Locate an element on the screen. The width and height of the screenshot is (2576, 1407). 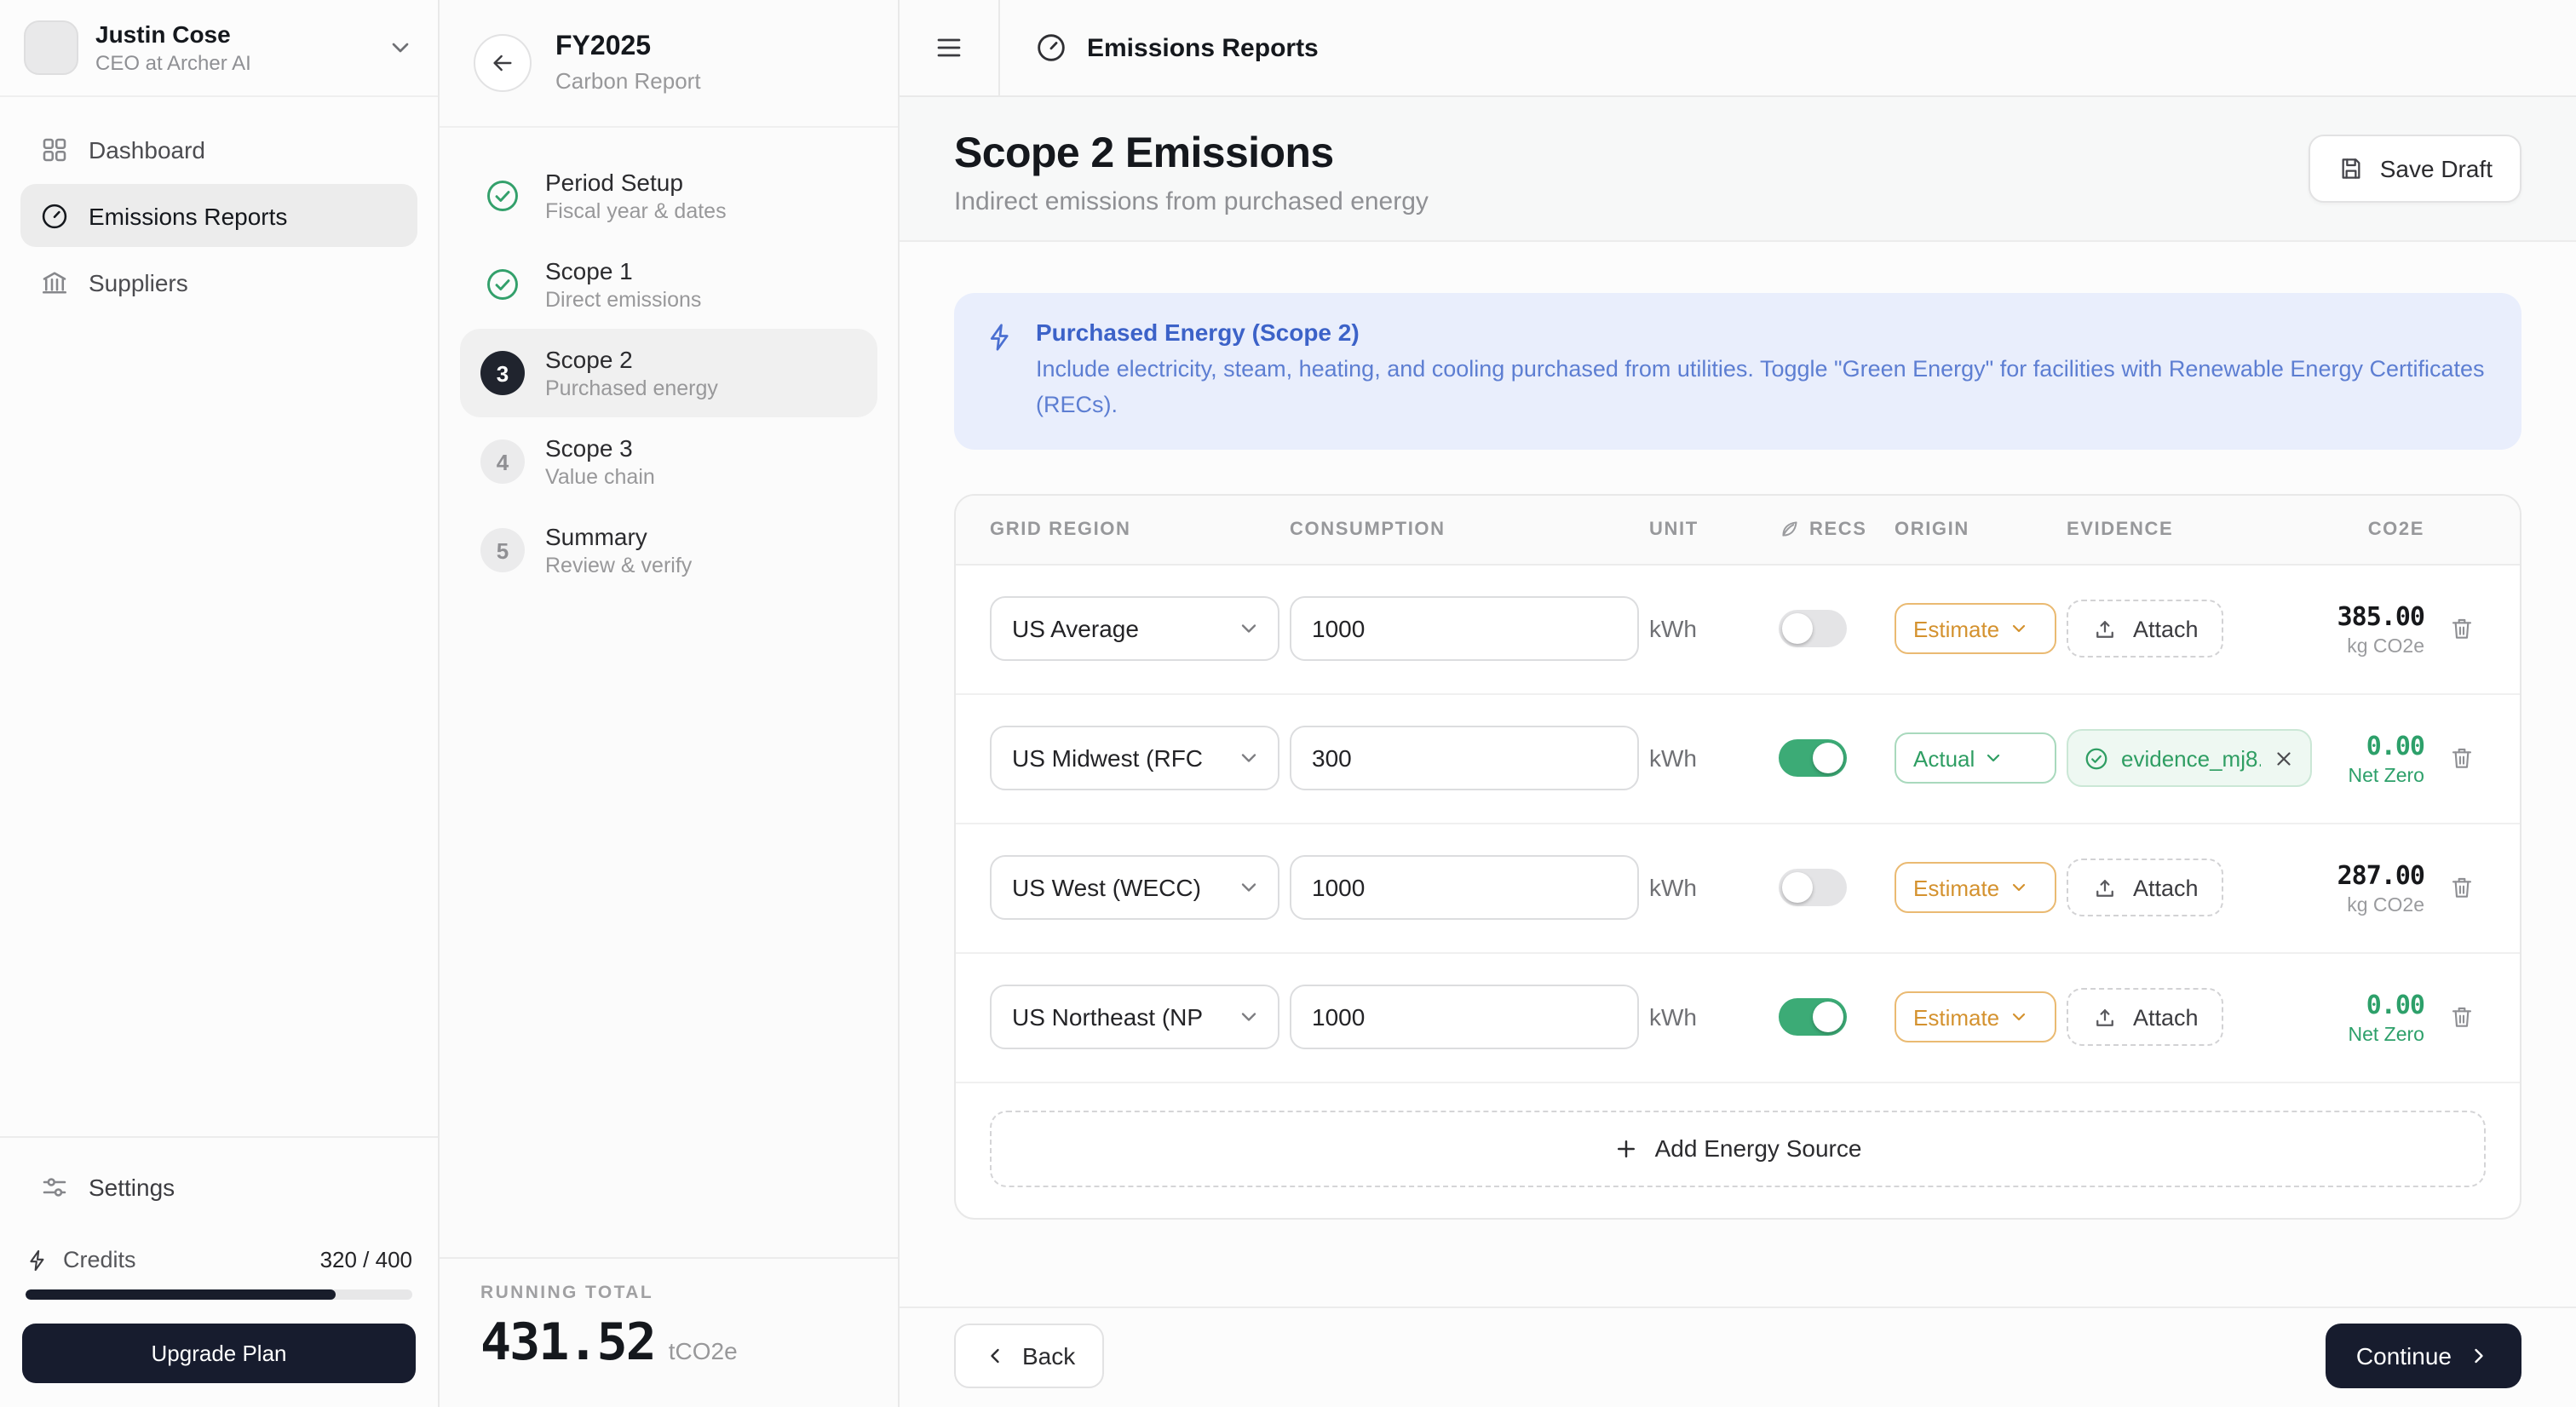
step-period-setup: Period Setup Fiscal year & dates is located at coordinates (669, 196).